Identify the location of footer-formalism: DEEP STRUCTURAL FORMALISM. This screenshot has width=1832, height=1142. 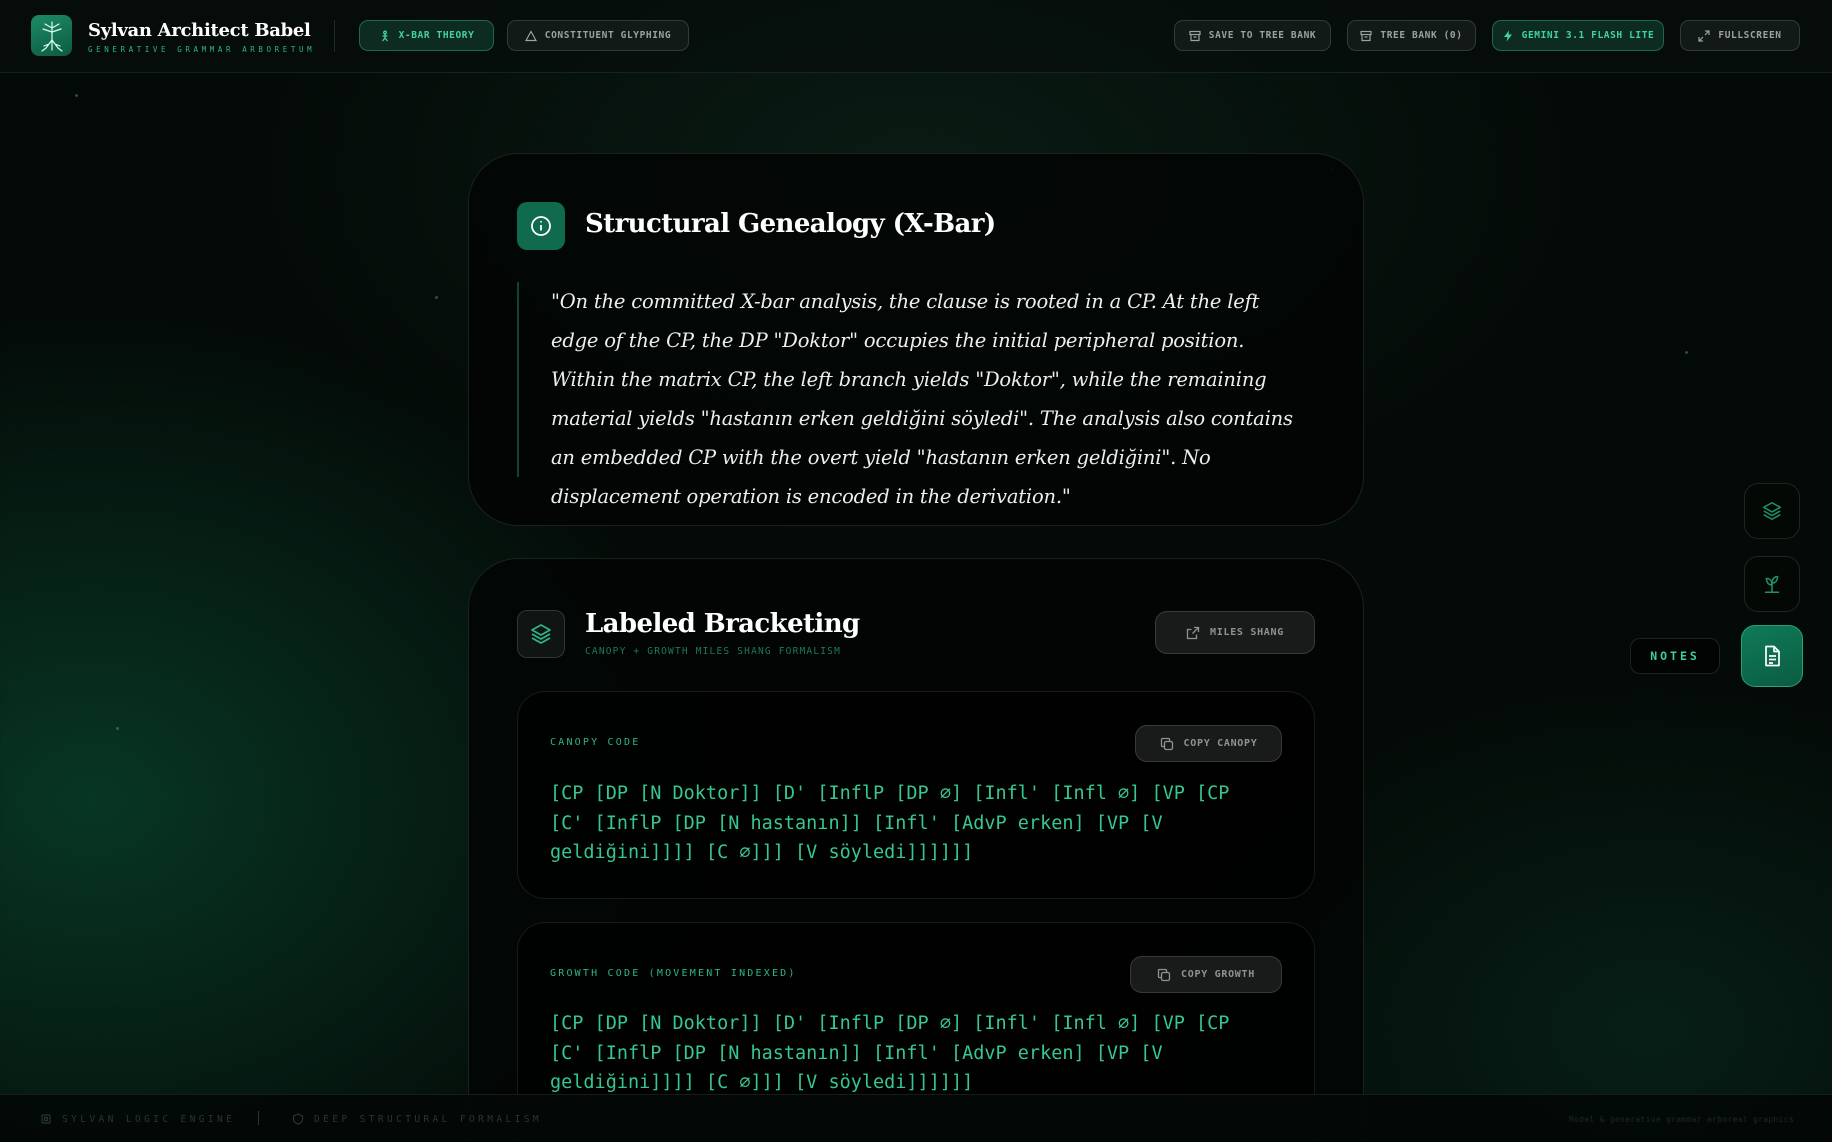
(417, 1119).